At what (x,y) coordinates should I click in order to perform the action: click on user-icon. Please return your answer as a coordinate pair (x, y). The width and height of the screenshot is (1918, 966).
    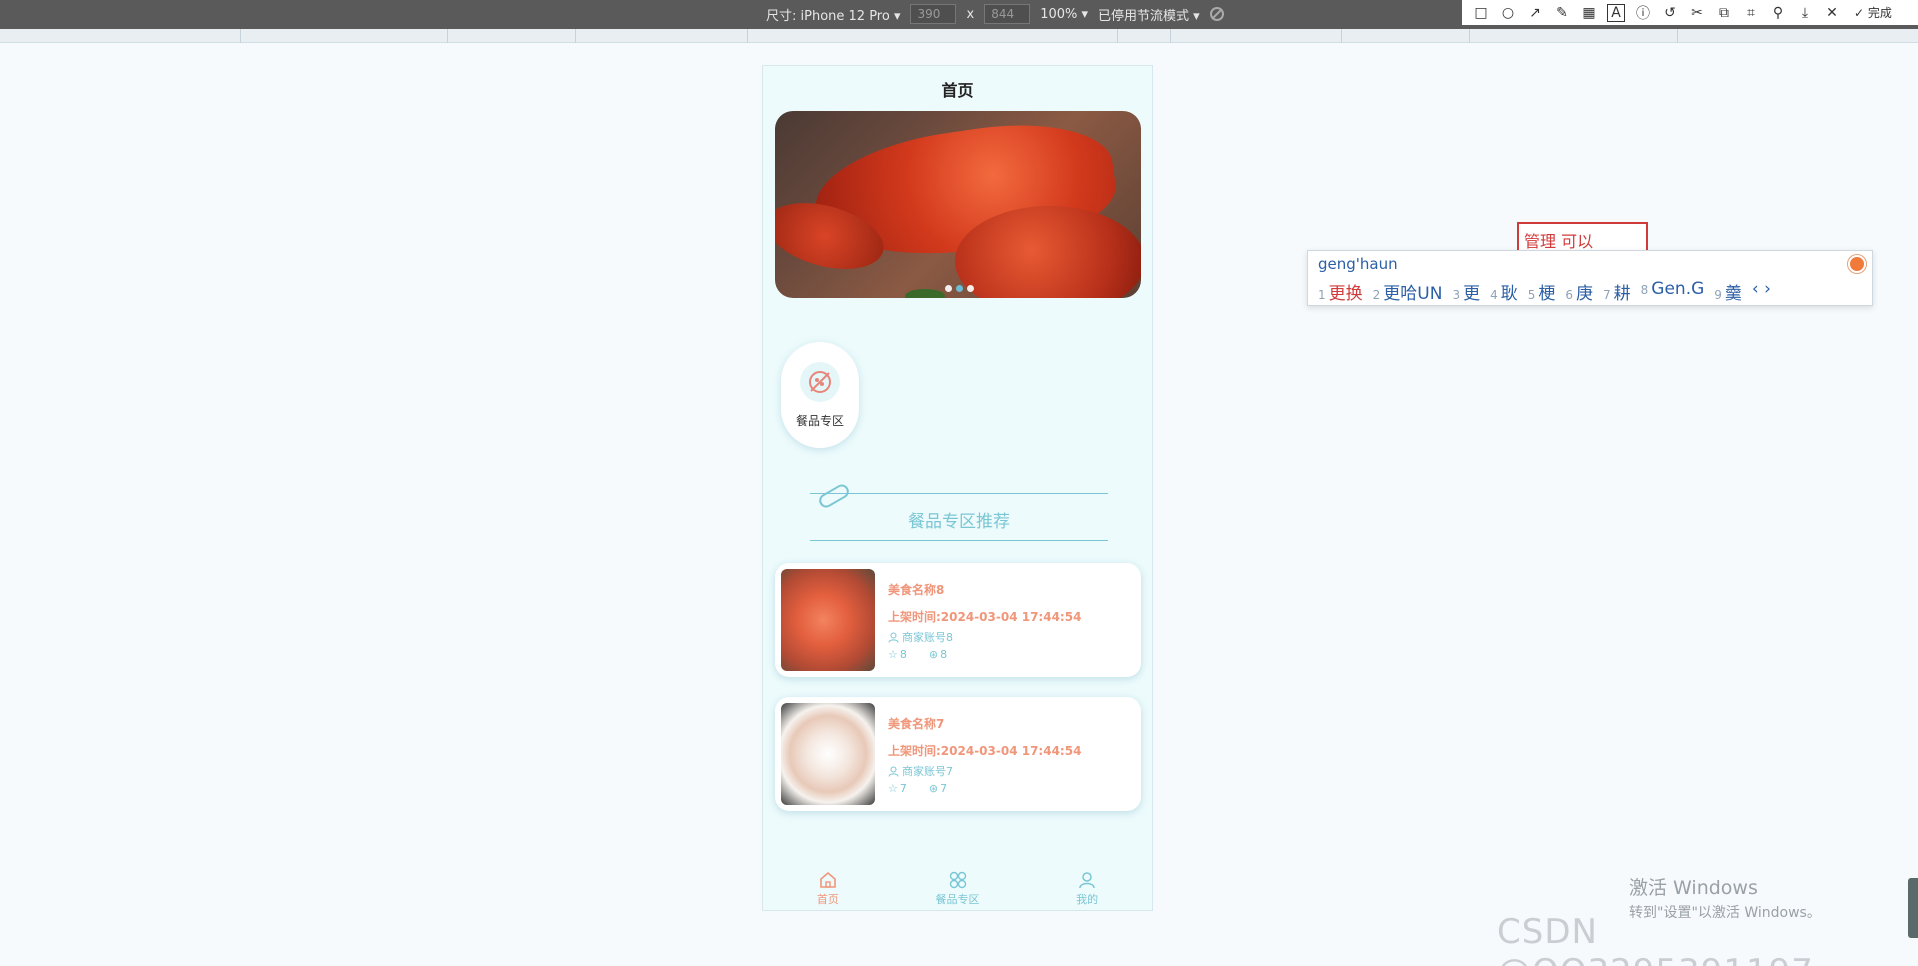
    Looking at the image, I should click on (893, 771).